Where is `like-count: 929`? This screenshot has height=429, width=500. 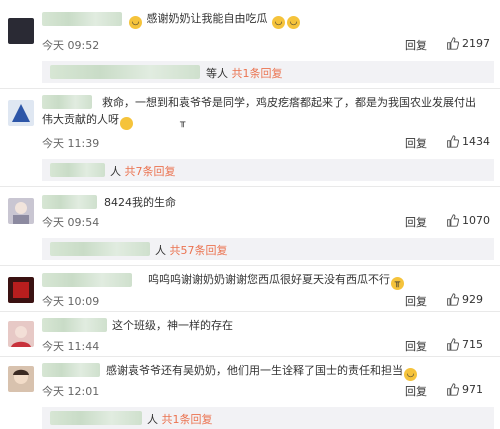 like-count: 929 is located at coordinates (472, 299).